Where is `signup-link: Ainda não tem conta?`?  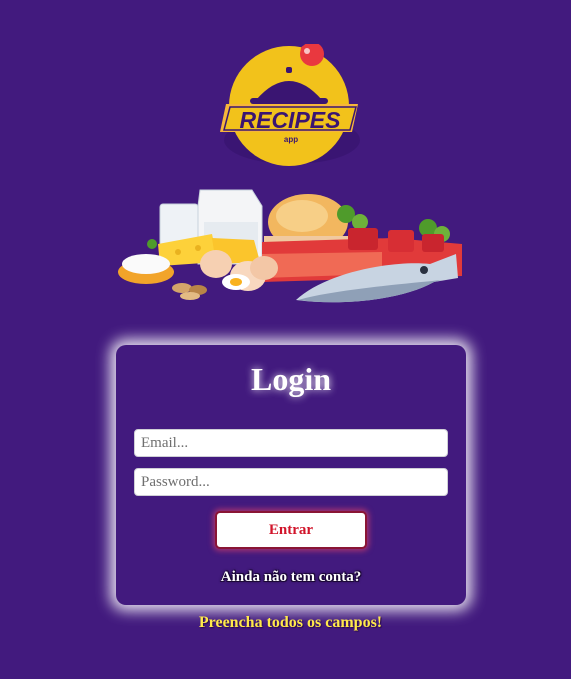 signup-link: Ainda não tem conta? is located at coordinates (291, 577).